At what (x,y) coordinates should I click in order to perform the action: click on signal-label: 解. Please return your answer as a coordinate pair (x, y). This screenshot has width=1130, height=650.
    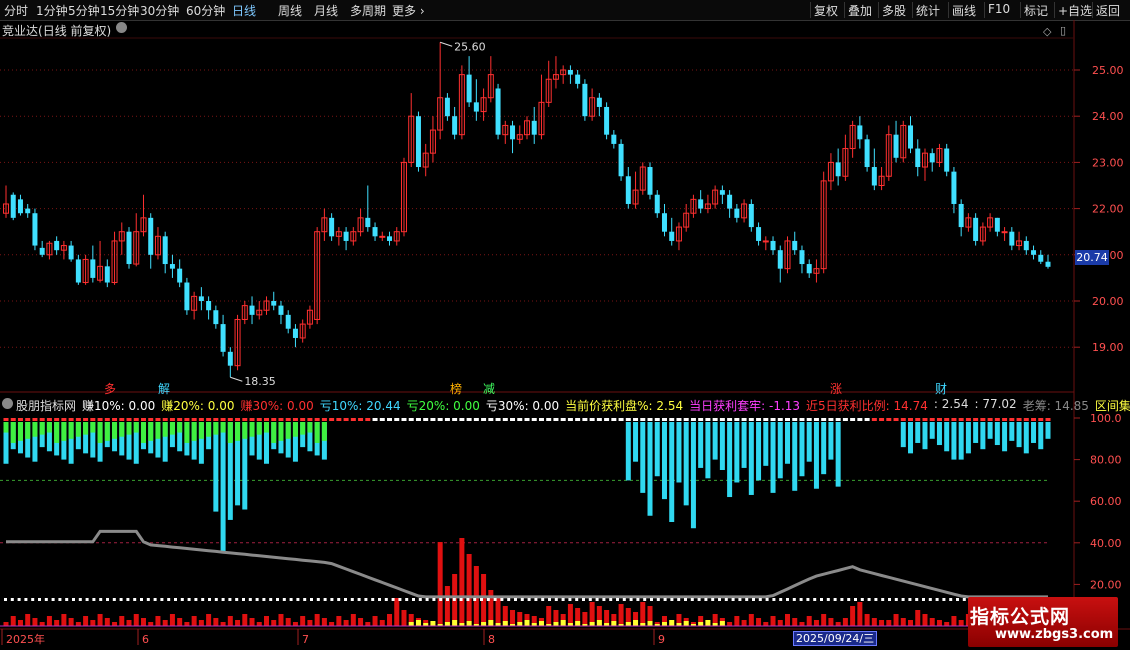
    Looking at the image, I should click on (164, 389).